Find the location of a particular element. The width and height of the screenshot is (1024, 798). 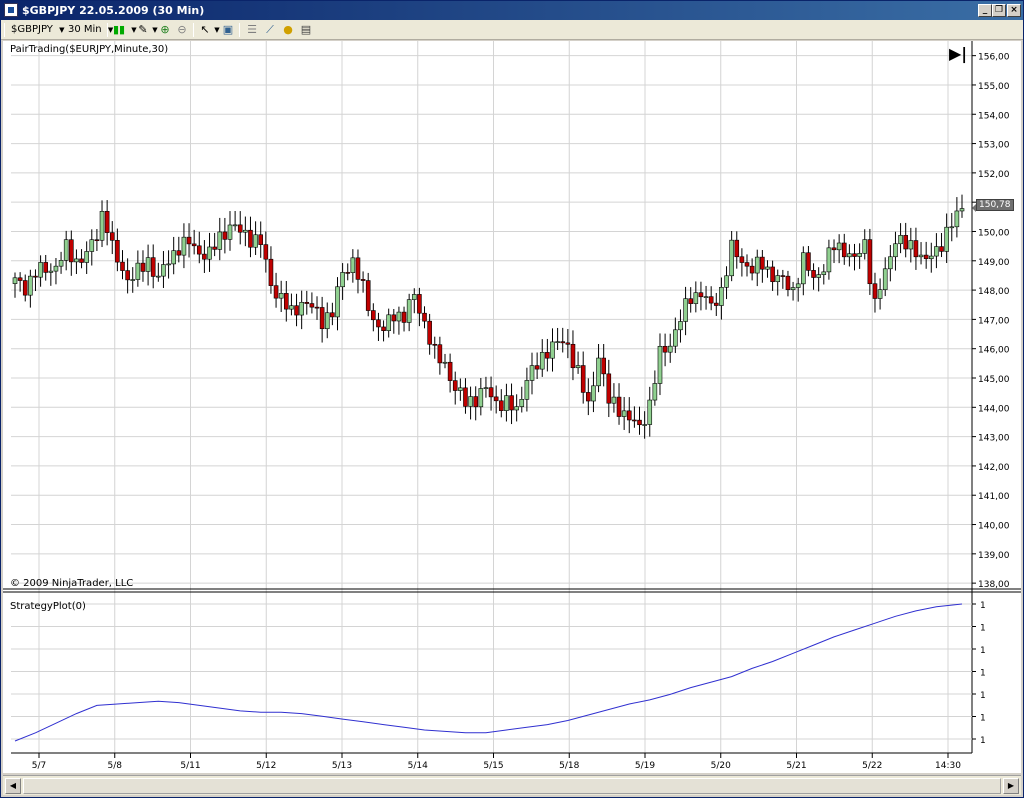

instrument-selector: $GBPJPY ▼ is located at coordinates (37, 30).